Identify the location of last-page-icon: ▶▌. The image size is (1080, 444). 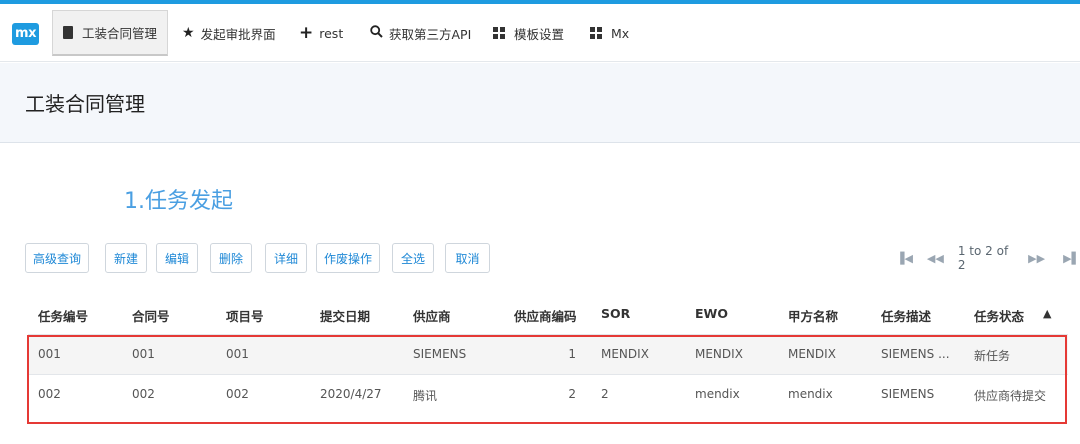
(1071, 258).